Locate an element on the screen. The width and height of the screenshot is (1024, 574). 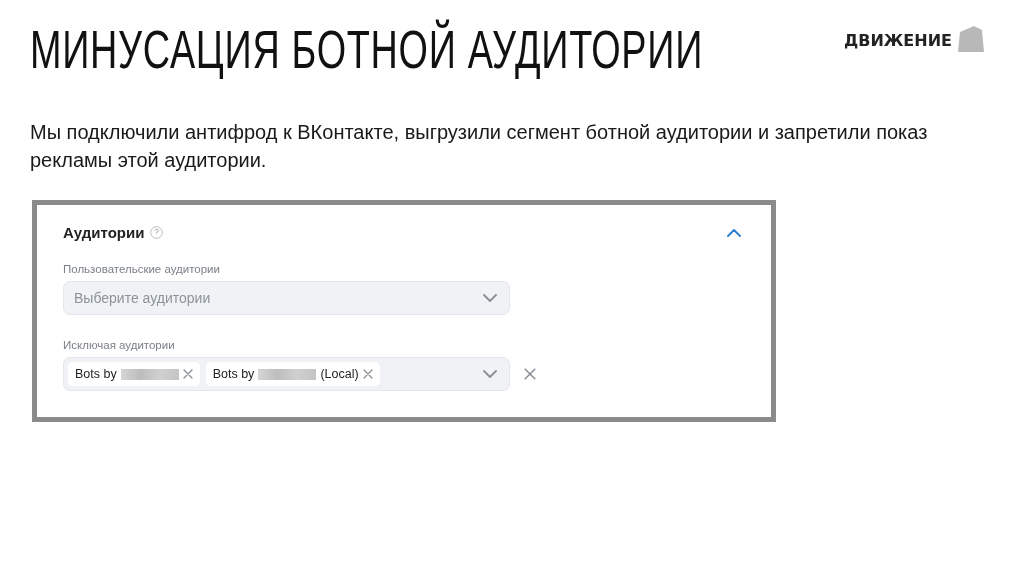
clear-icon is located at coordinates (530, 374).